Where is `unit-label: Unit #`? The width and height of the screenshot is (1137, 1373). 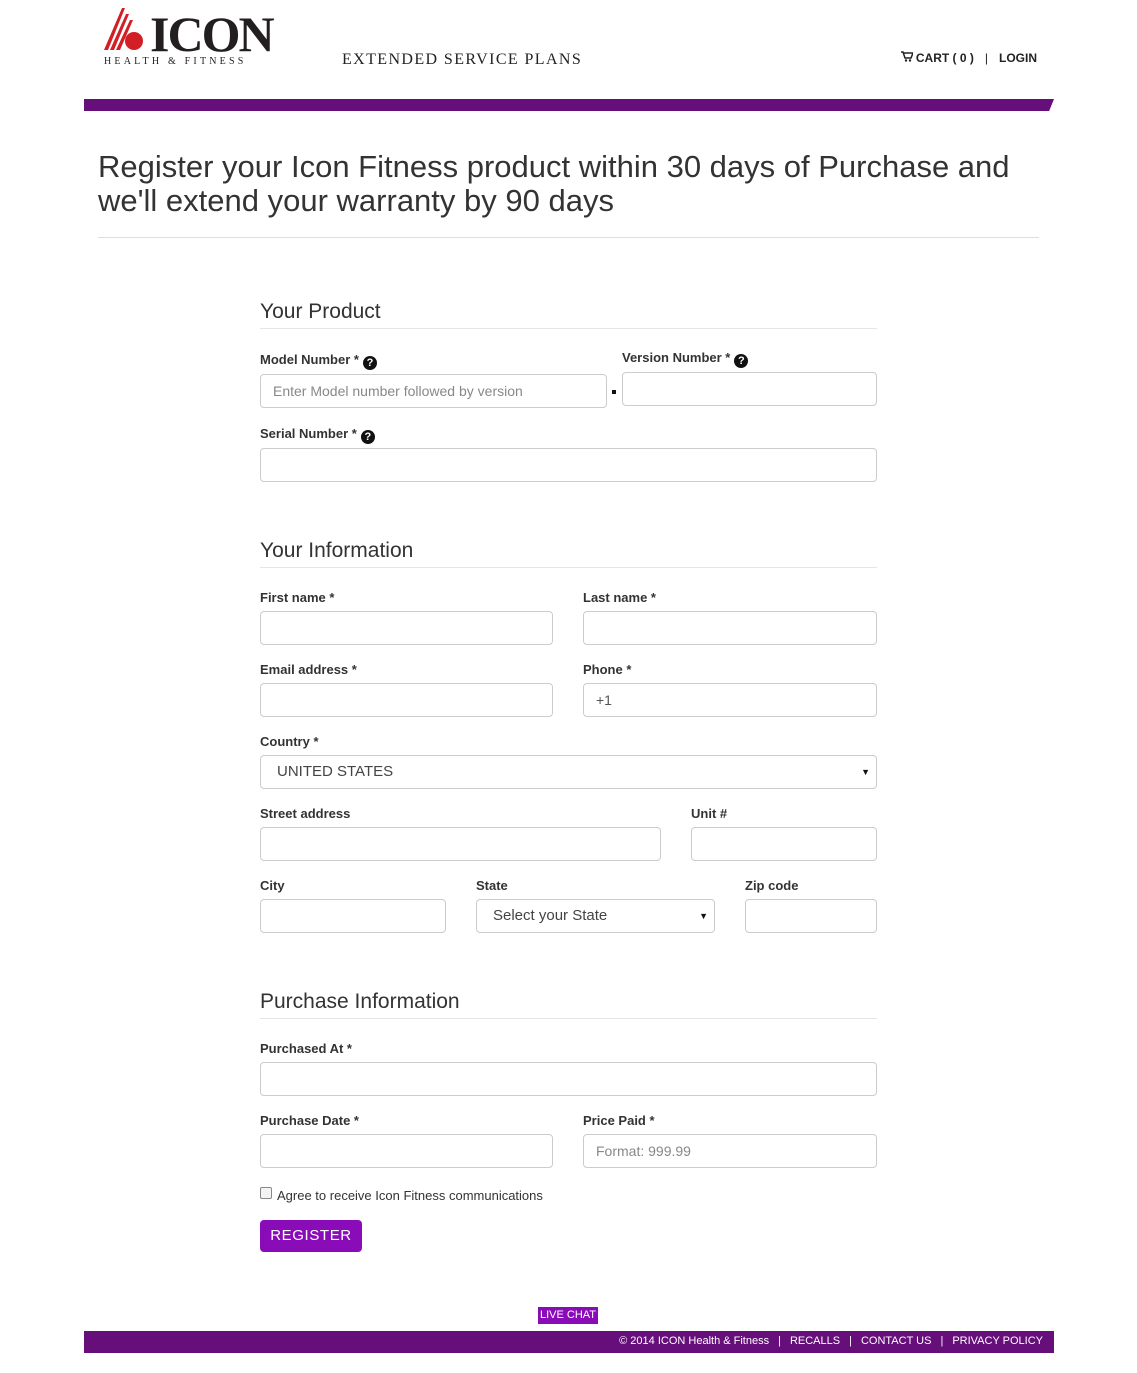
unit-label: Unit # is located at coordinates (709, 813).